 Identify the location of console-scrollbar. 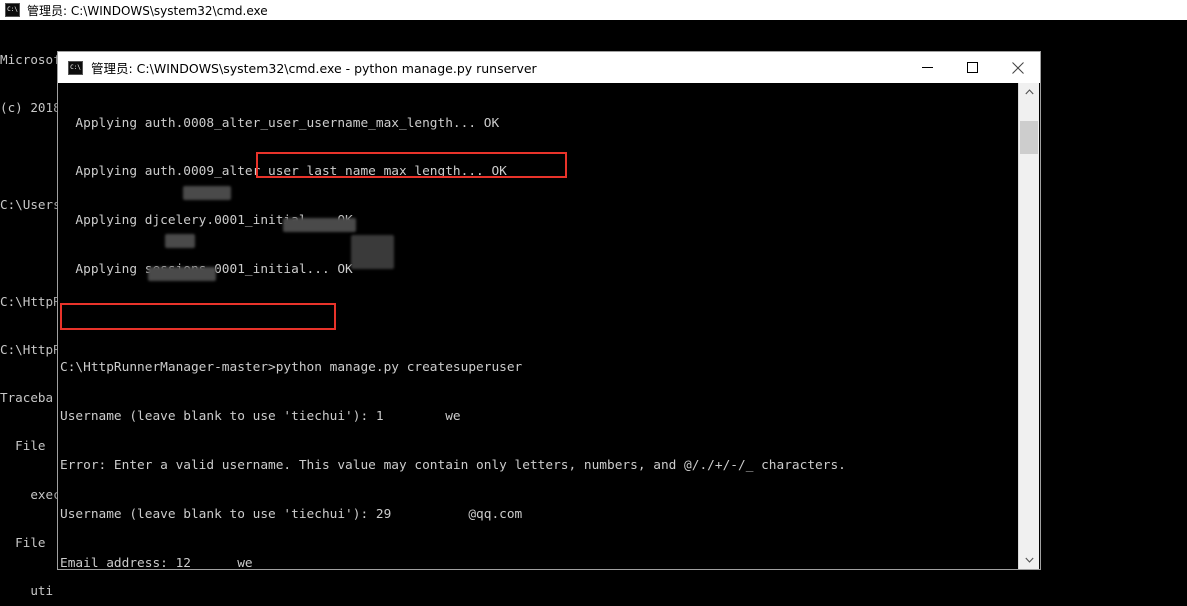
(1028, 326).